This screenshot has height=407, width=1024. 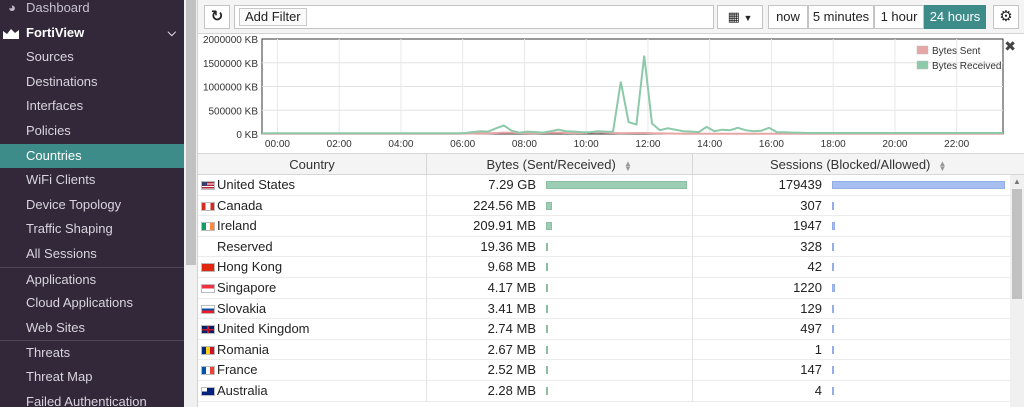 What do you see at coordinates (851, 329) in the screenshot?
I see `sessions-cell: 497` at bounding box center [851, 329].